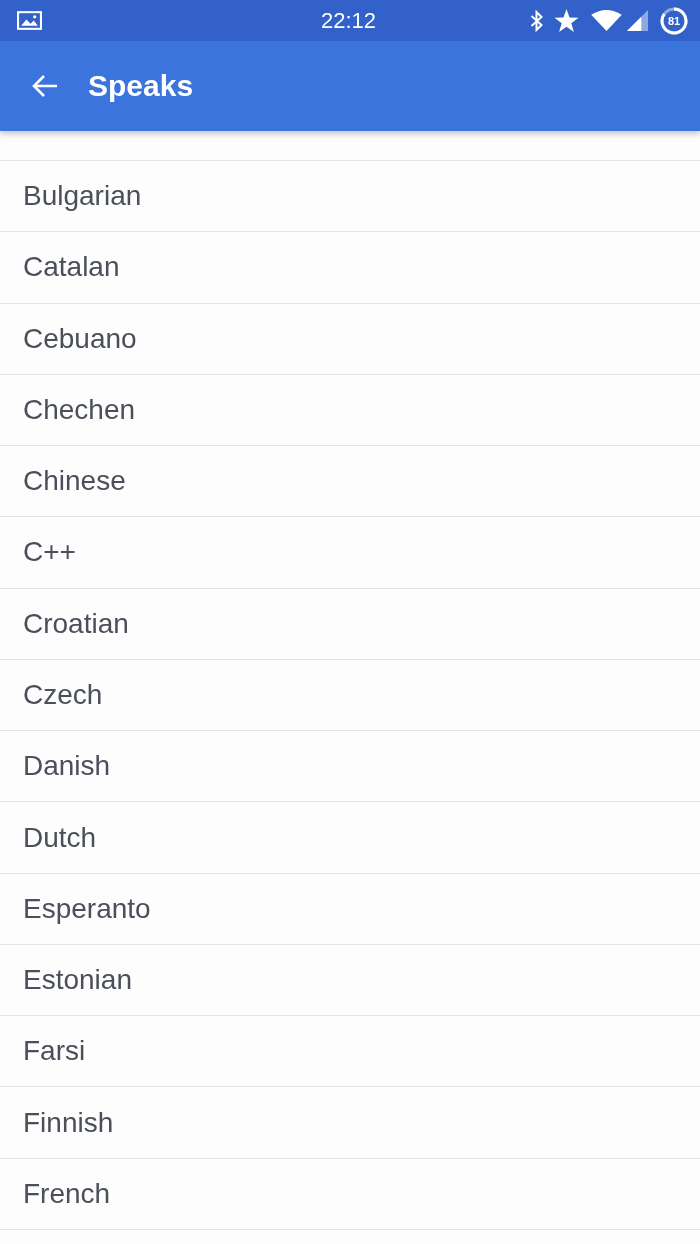 The width and height of the screenshot is (700, 1244). I want to click on language-item: Bulgarian, so click(350, 197).